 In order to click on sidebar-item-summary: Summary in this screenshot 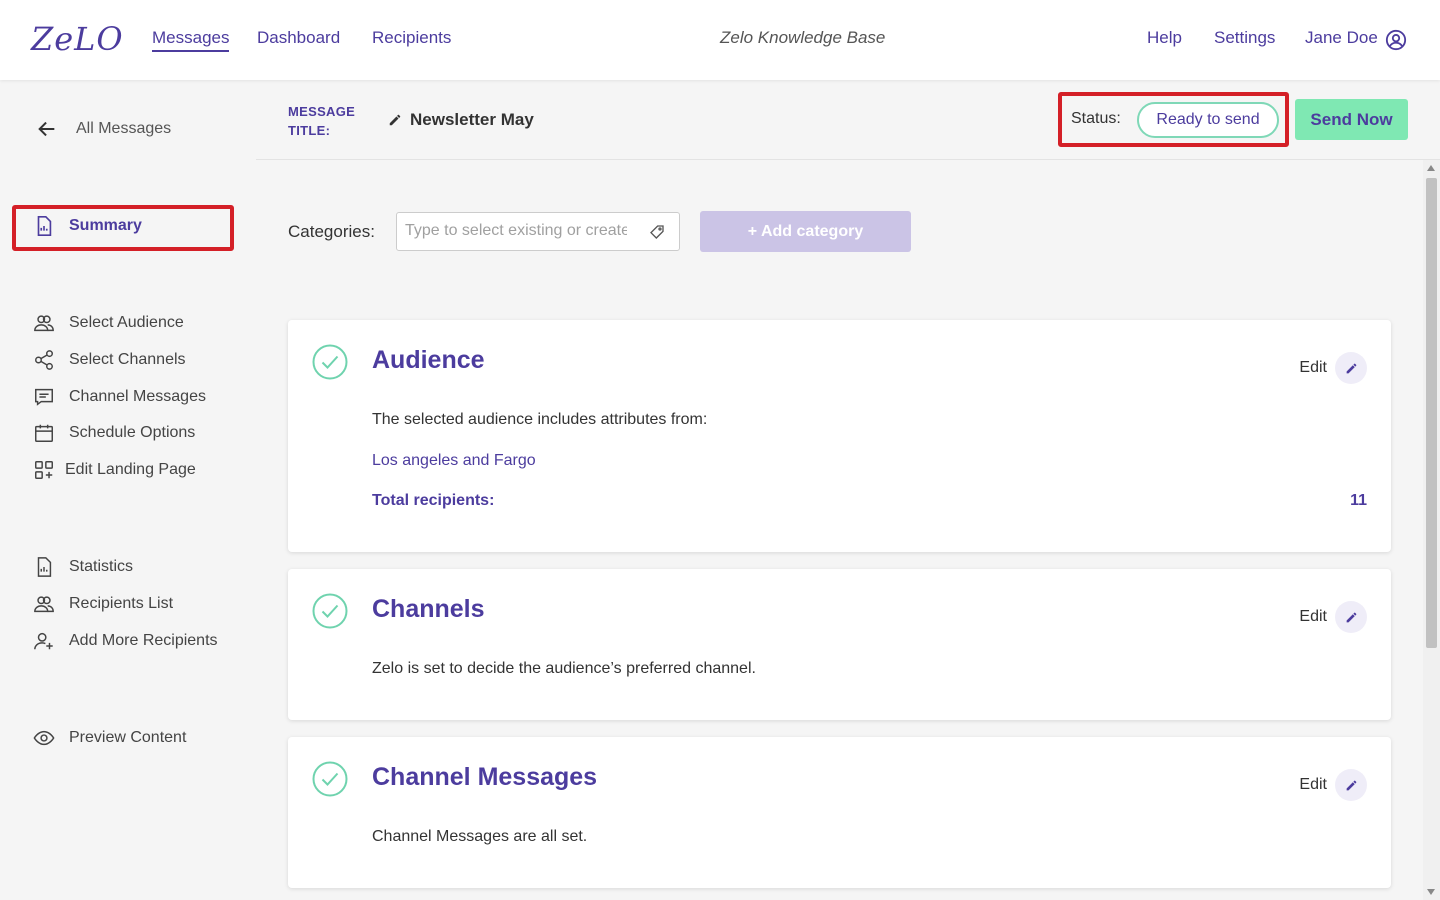, I will do `click(87, 226)`.